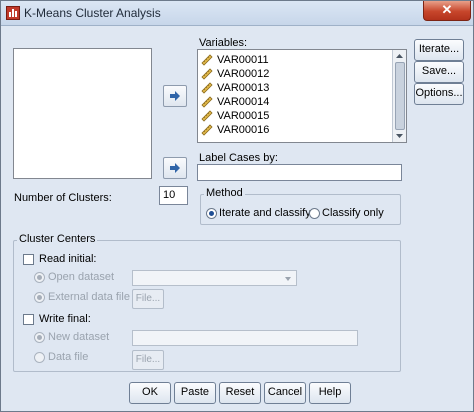  I want to click on variable-name: VAR00013, so click(243, 88).